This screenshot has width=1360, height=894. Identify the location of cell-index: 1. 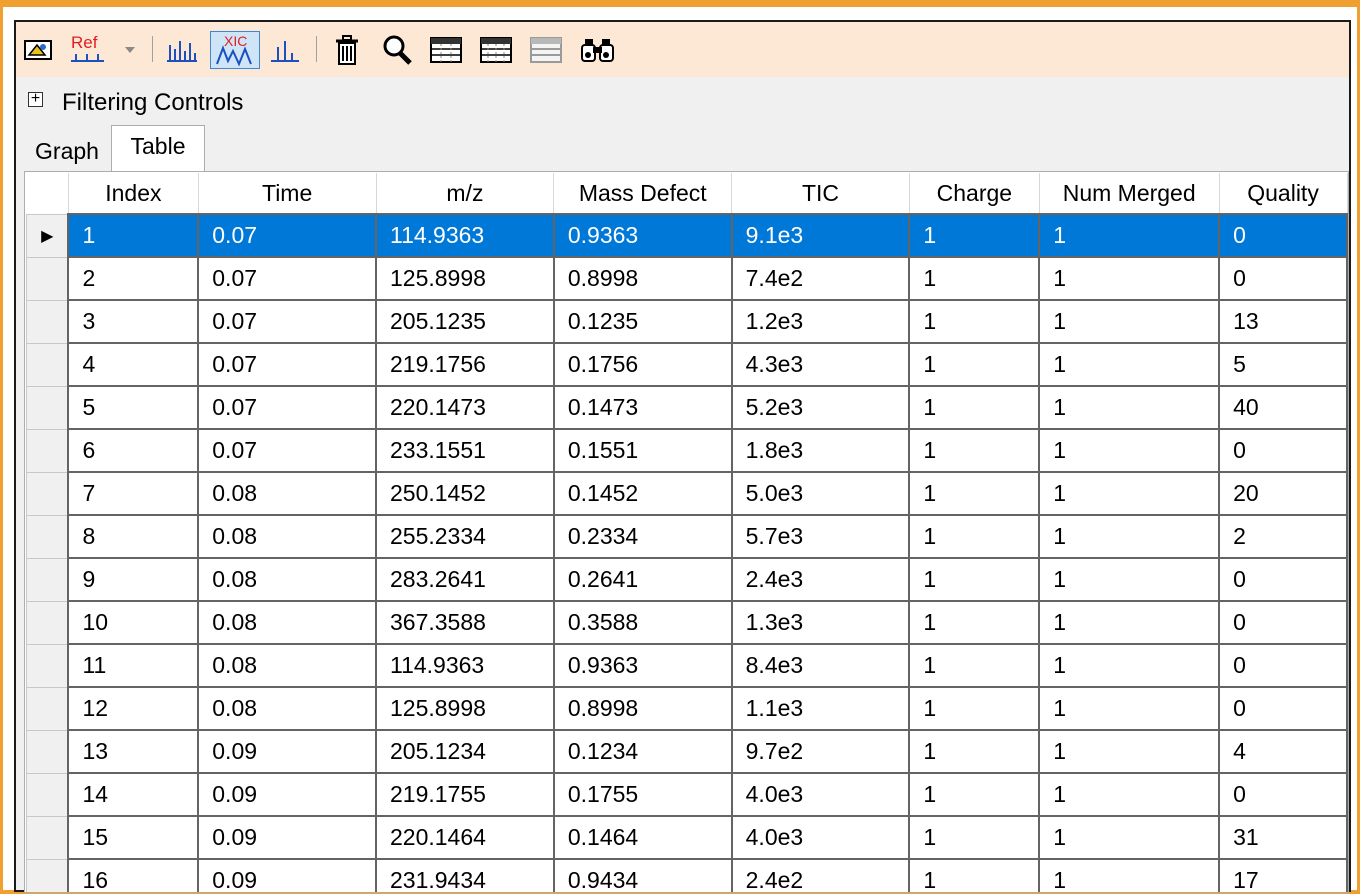
(133, 235).